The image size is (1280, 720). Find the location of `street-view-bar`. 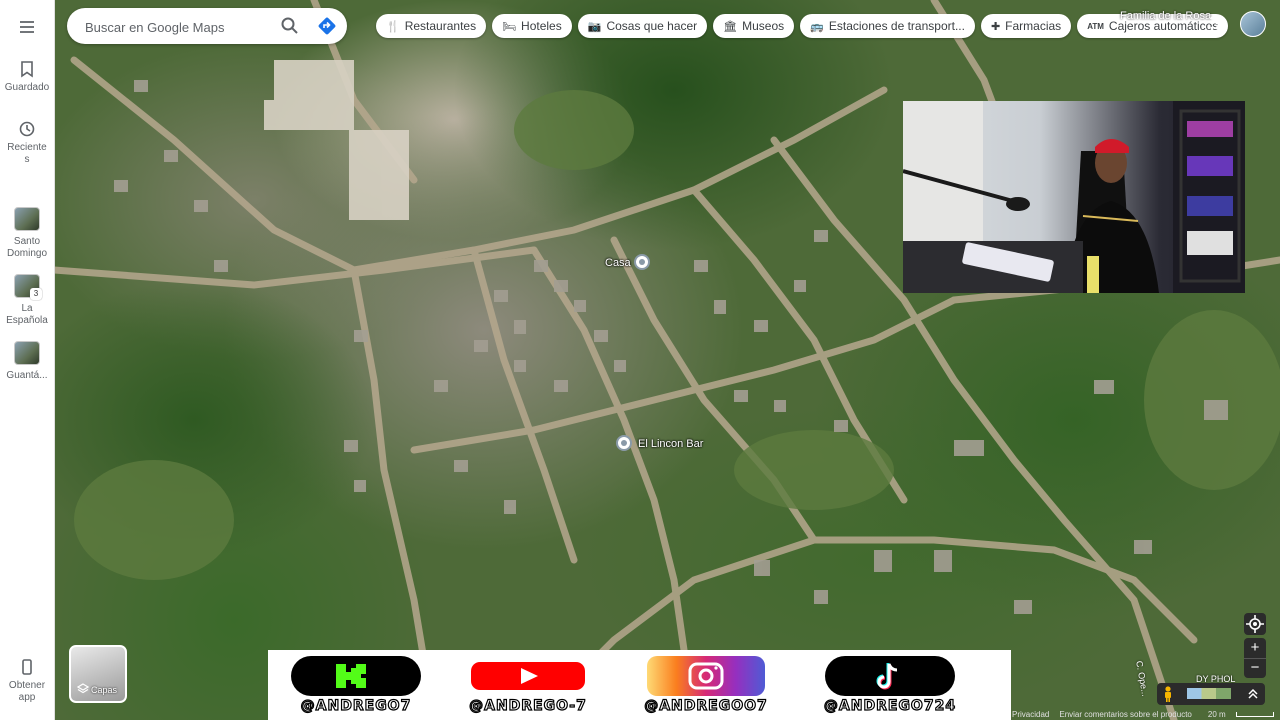

street-view-bar is located at coordinates (1211, 694).